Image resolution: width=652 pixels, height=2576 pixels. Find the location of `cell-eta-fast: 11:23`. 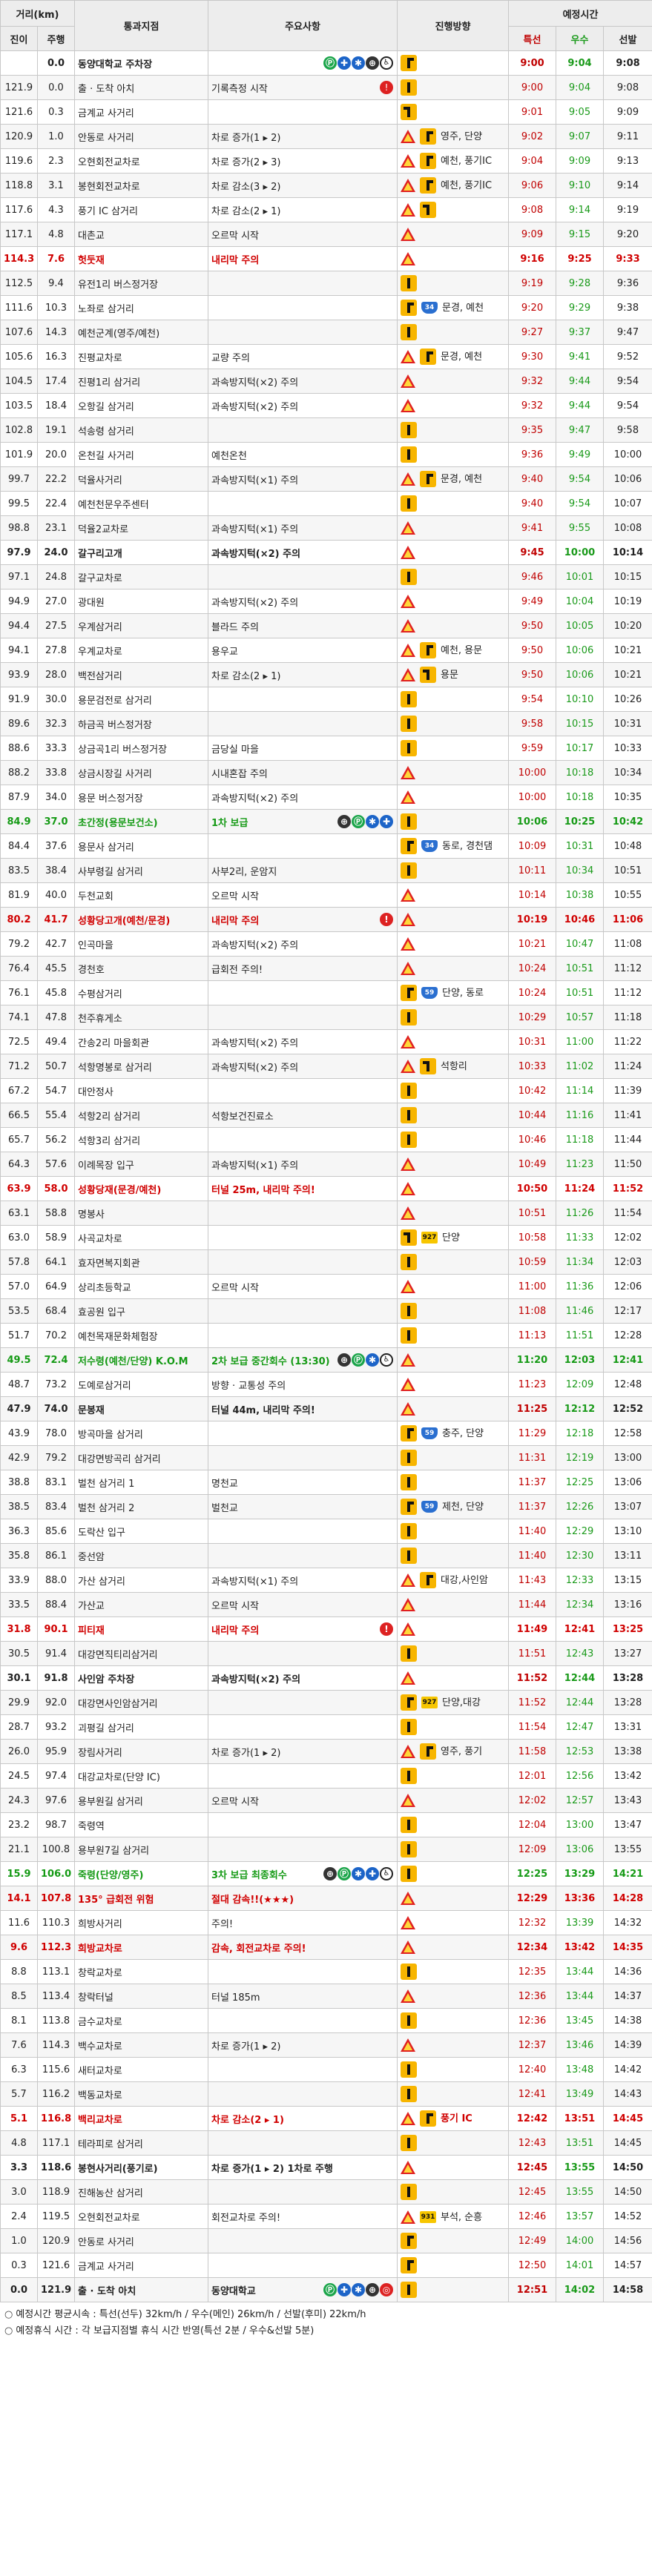

cell-eta-fast: 11:23 is located at coordinates (532, 1384).